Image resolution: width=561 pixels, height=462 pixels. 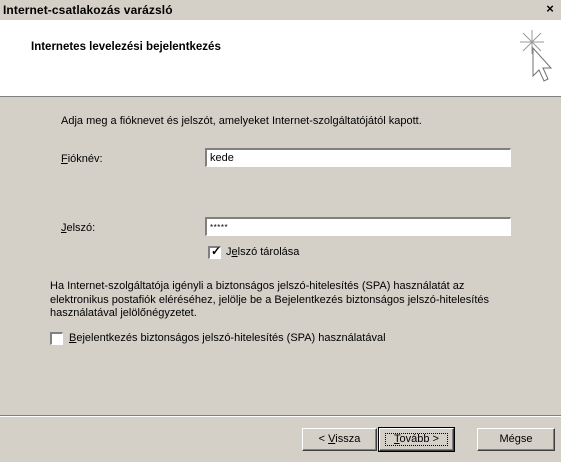 What do you see at coordinates (56, 338) in the screenshot?
I see `spa-checkbox` at bounding box center [56, 338].